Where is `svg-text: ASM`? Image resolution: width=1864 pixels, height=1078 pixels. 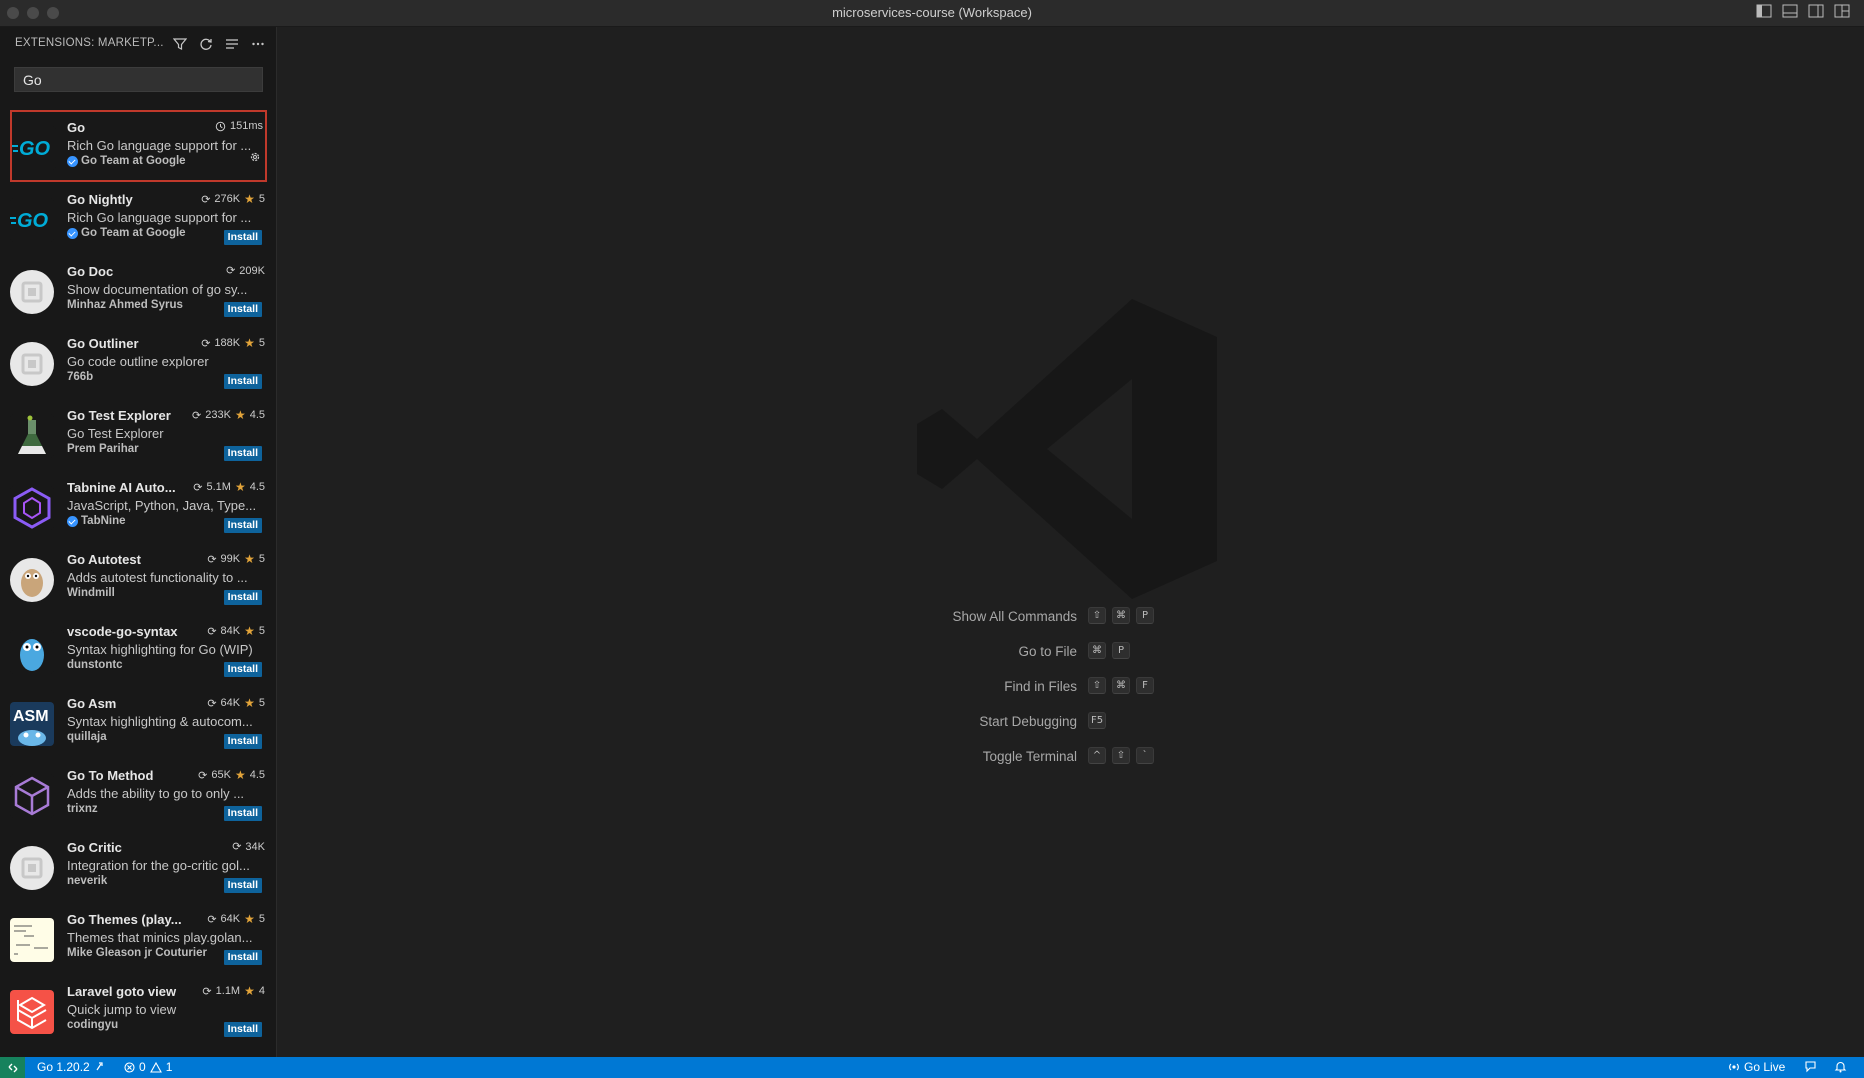
svg-text: ASM is located at coordinates (31, 716).